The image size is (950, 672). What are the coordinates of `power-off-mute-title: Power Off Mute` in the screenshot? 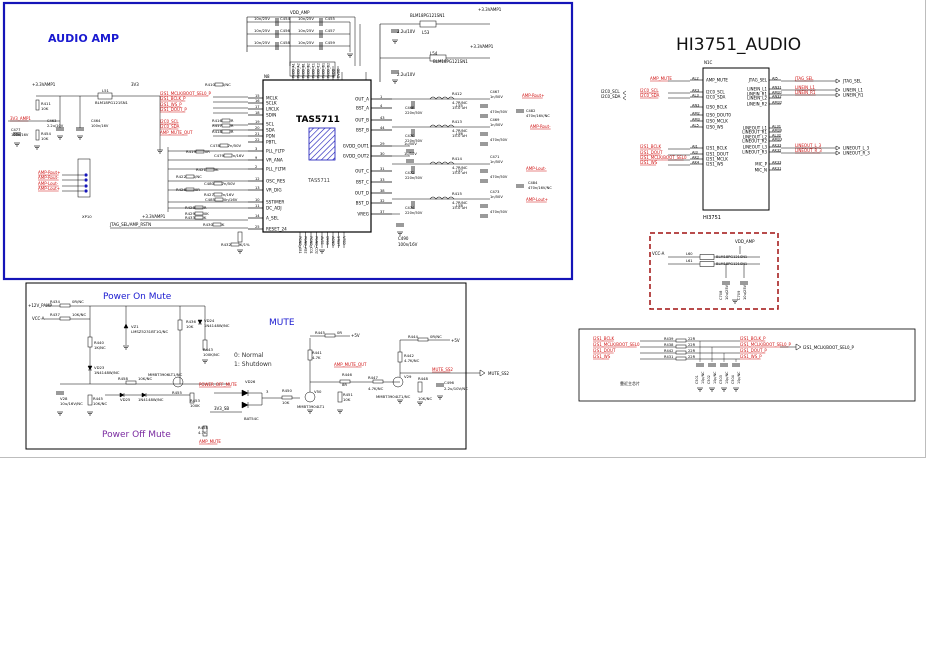 It's located at (136, 435).